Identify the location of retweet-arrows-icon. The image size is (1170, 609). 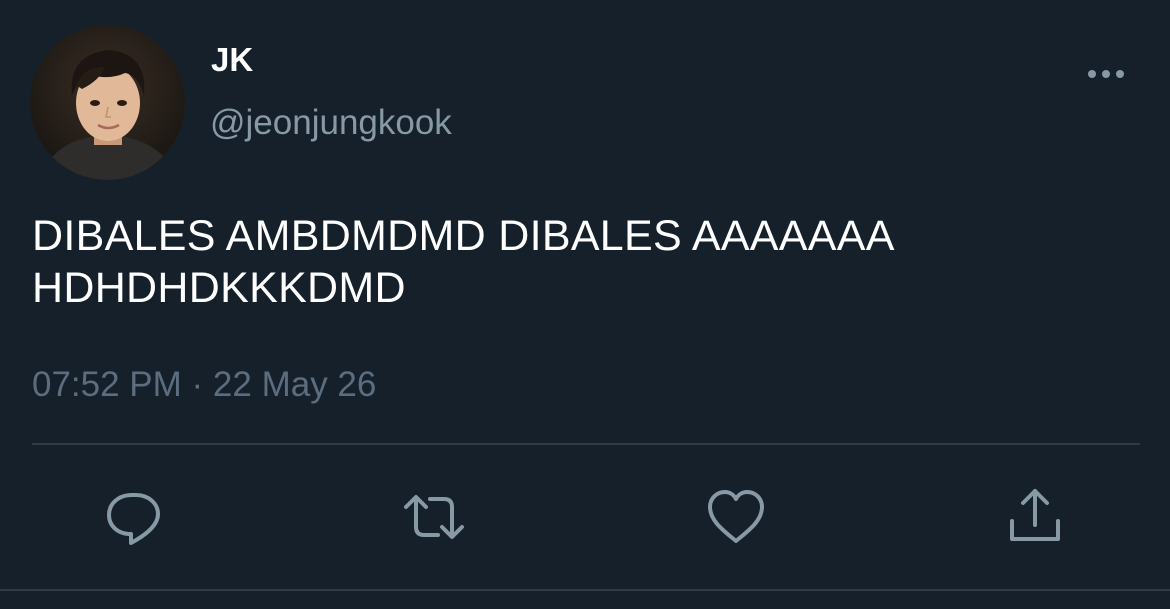
(434, 517).